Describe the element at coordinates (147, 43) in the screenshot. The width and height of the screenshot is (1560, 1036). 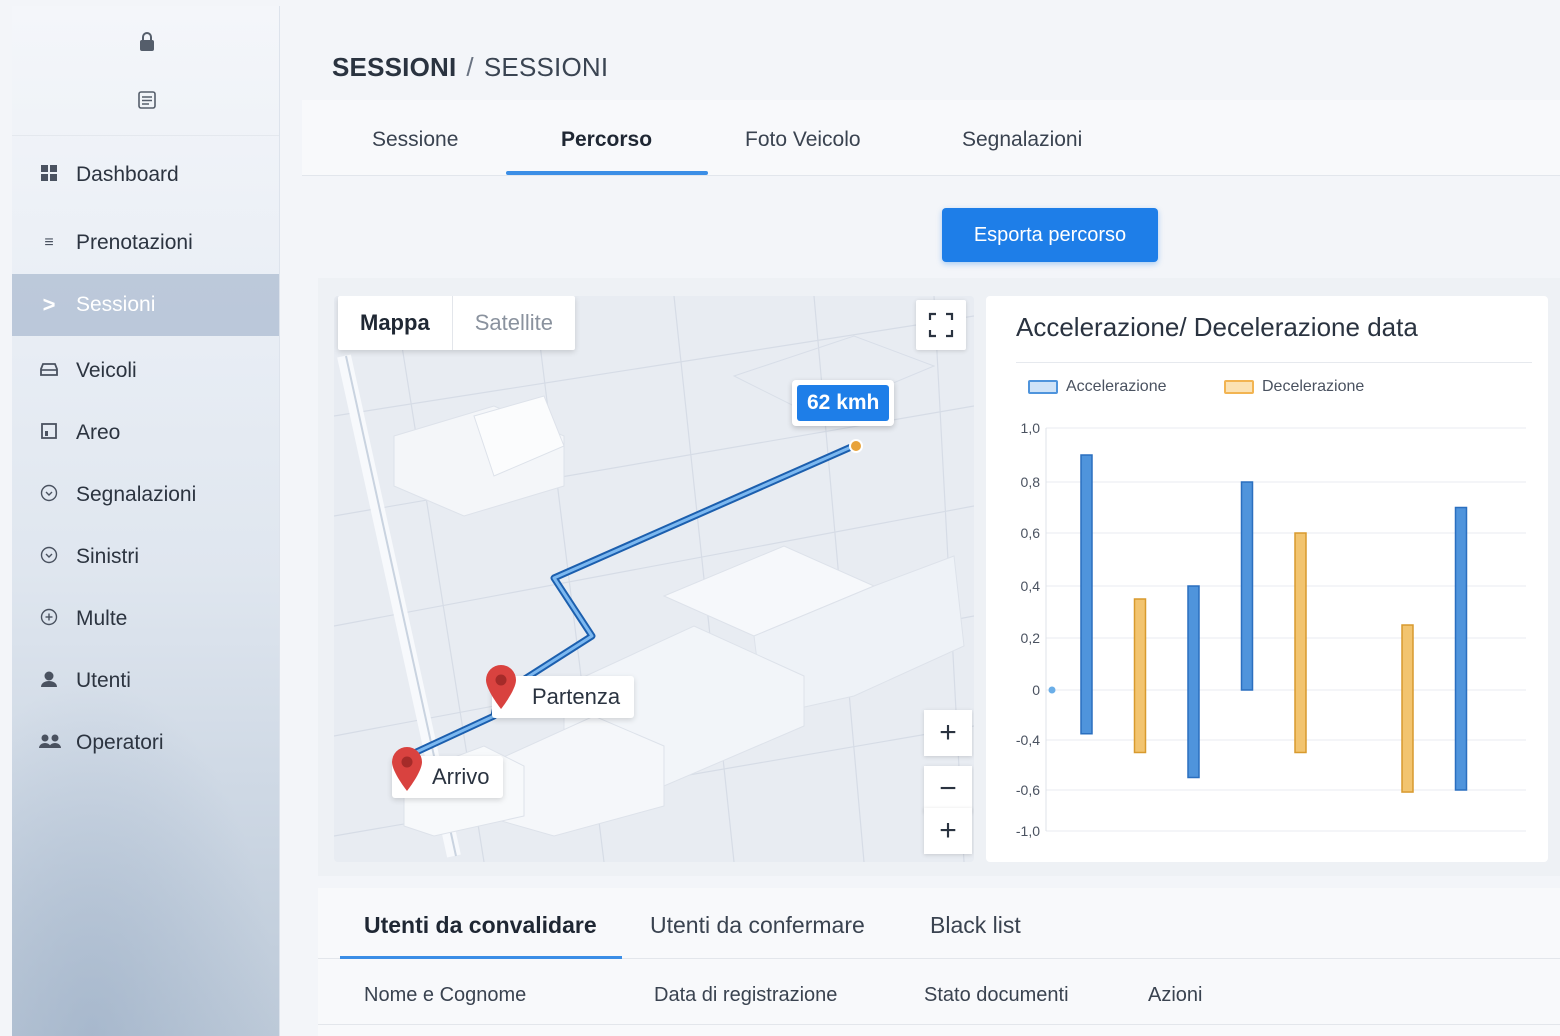
I see `lock-icon` at that location.